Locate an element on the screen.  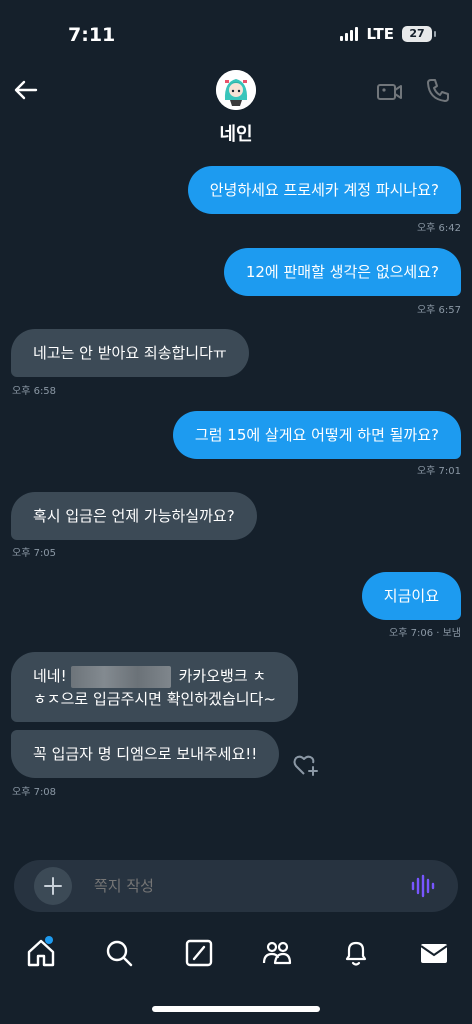
redacted-account-number is located at coordinates (120, 676).